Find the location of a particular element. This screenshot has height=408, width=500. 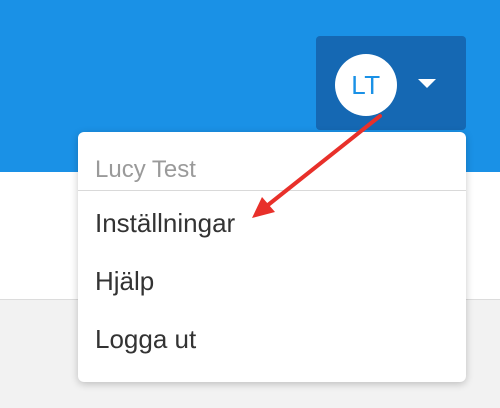

user-menu-button: LT is located at coordinates (391, 83).